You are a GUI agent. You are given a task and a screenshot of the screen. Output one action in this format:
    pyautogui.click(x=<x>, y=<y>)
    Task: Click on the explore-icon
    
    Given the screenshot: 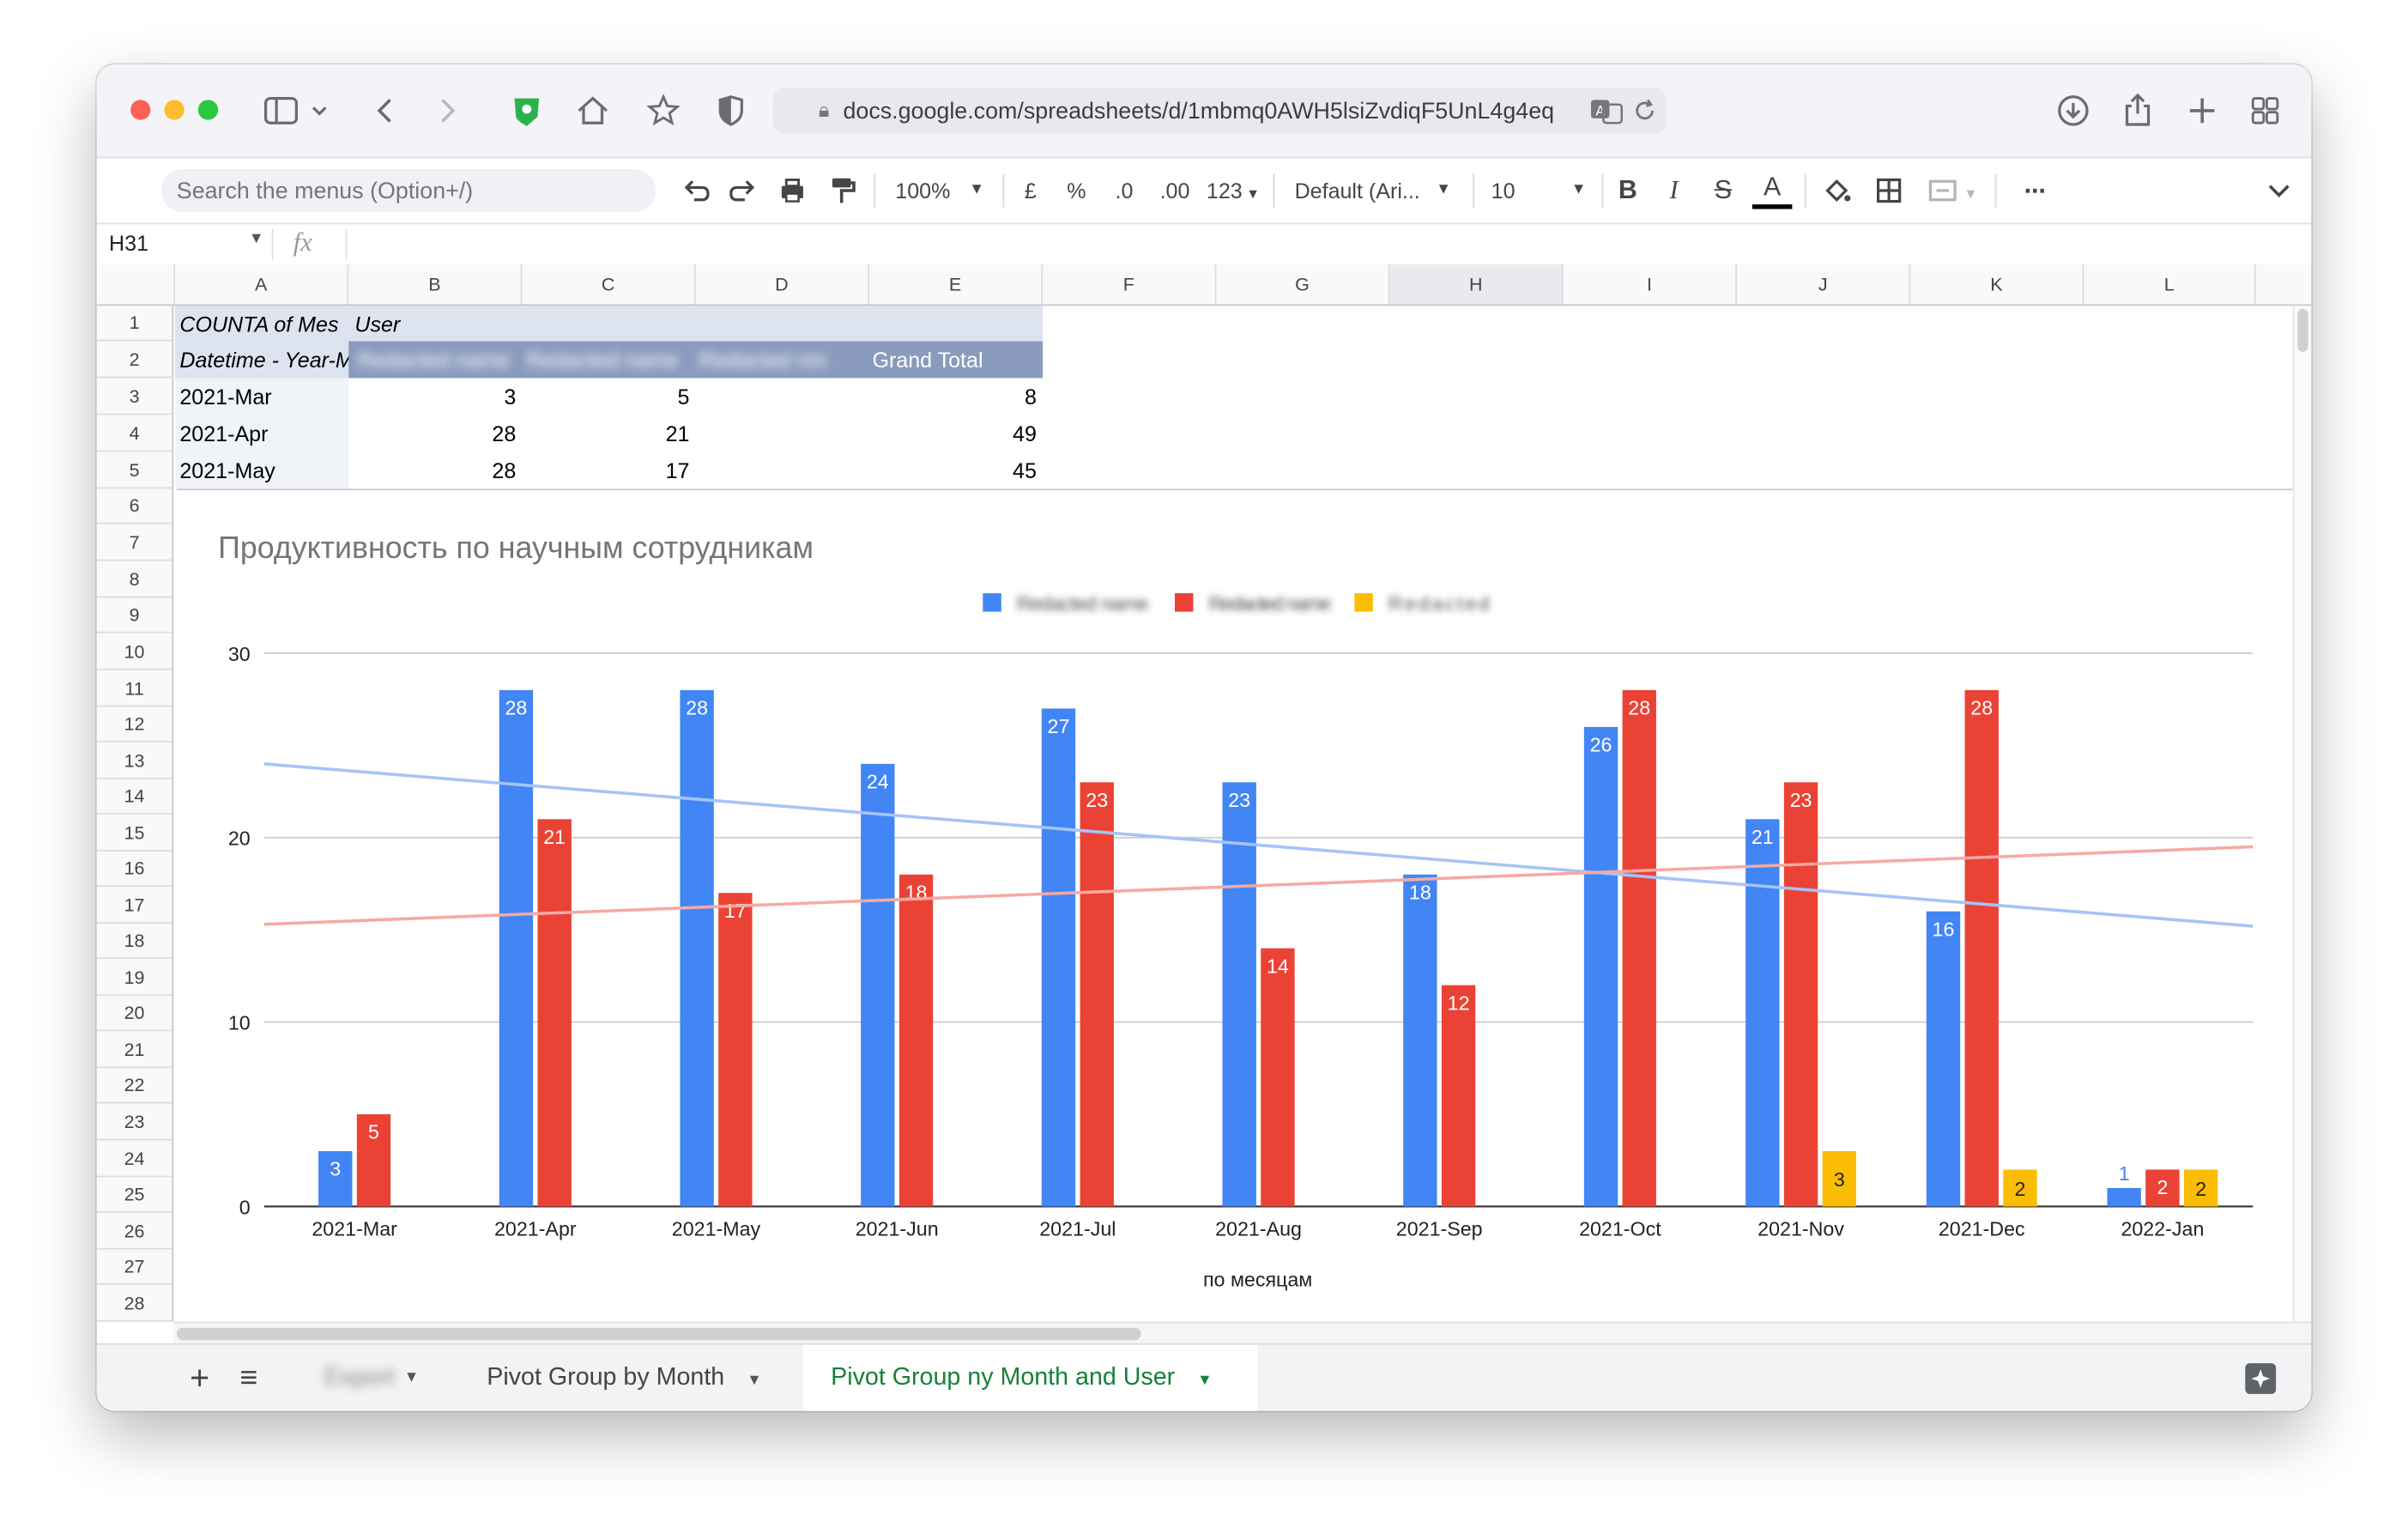 What is the action you would take?
    pyautogui.click(x=2261, y=1378)
    